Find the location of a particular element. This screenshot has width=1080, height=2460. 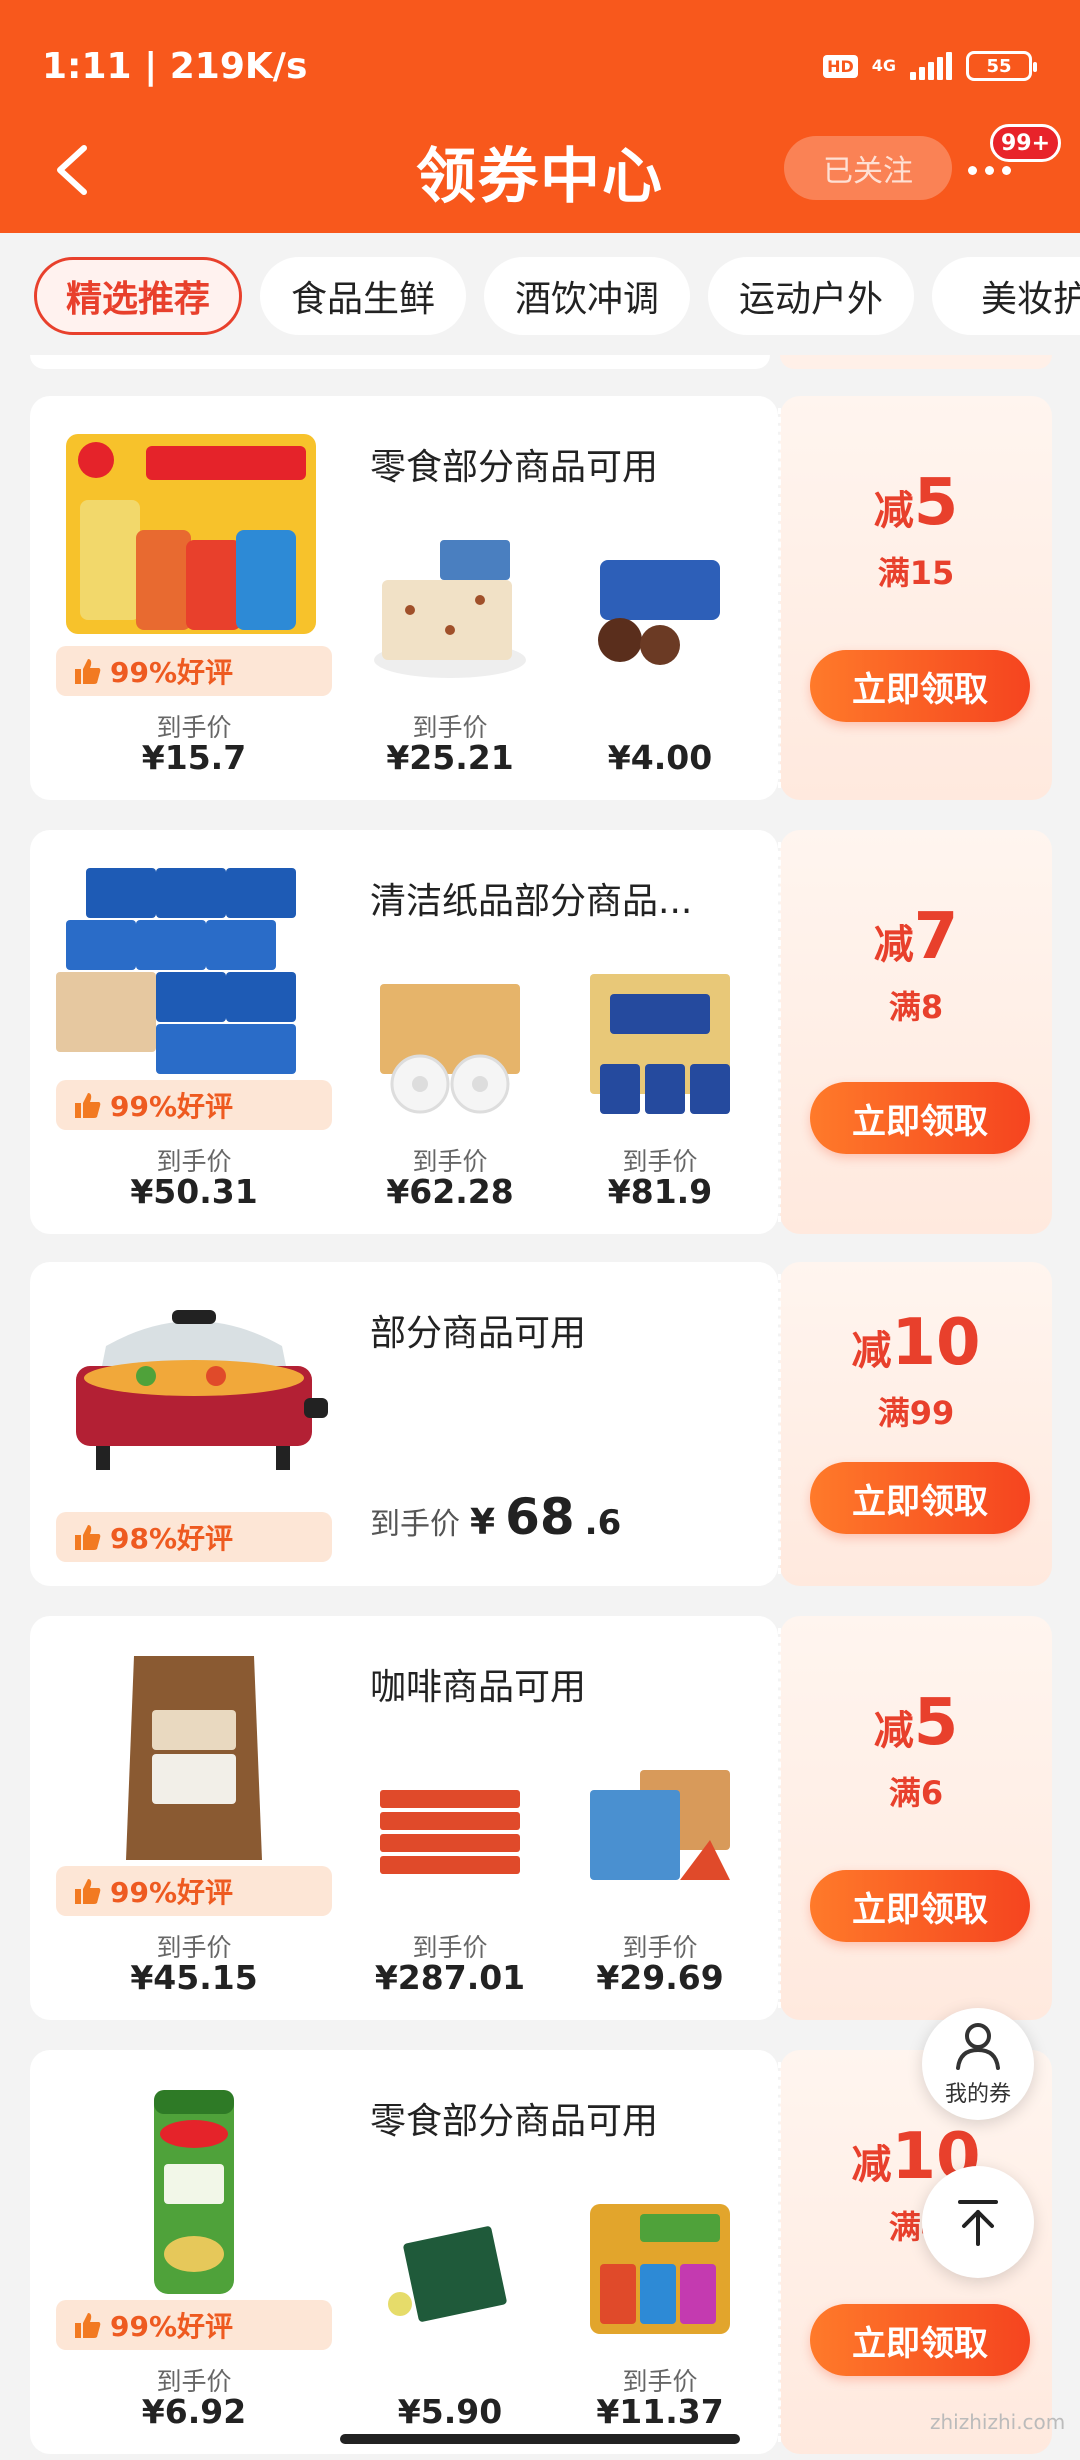

user-icon is located at coordinates (978, 2046).